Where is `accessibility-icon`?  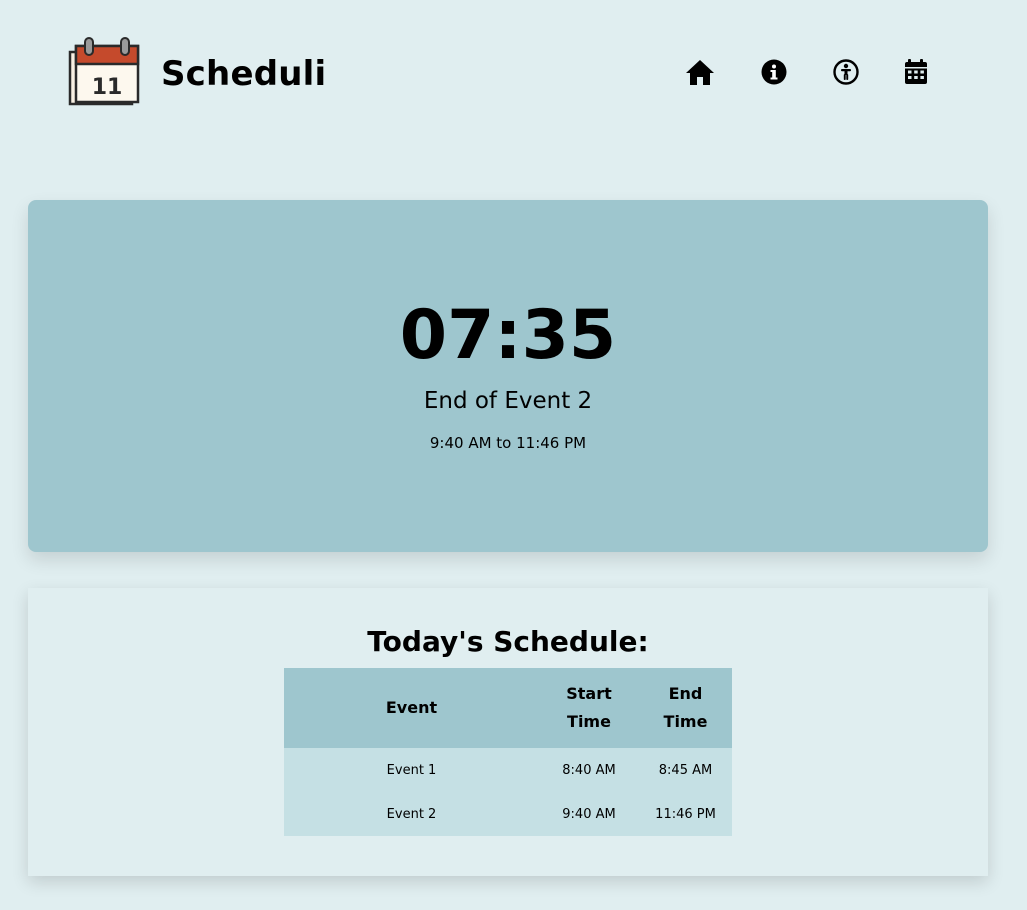 accessibility-icon is located at coordinates (846, 72).